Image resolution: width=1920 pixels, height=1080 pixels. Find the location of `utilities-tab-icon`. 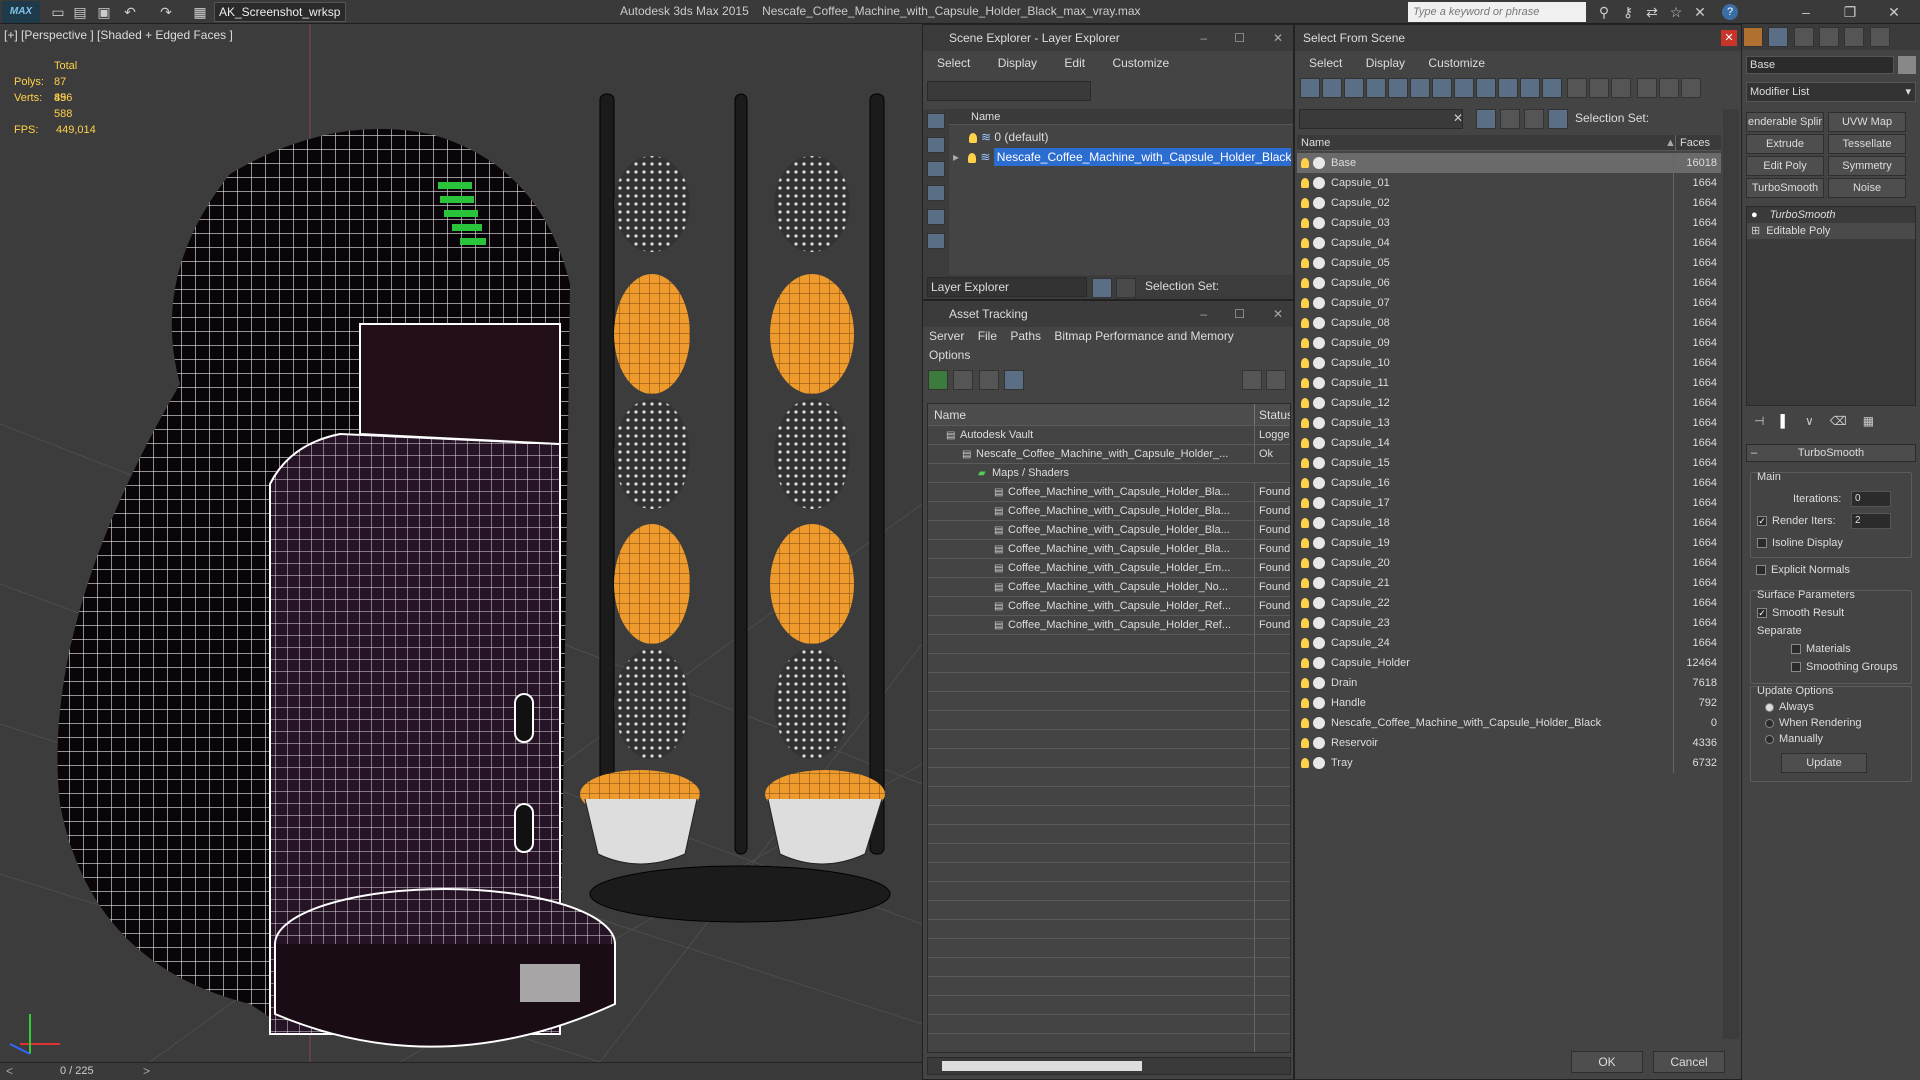

utilities-tab-icon is located at coordinates (1879, 37).